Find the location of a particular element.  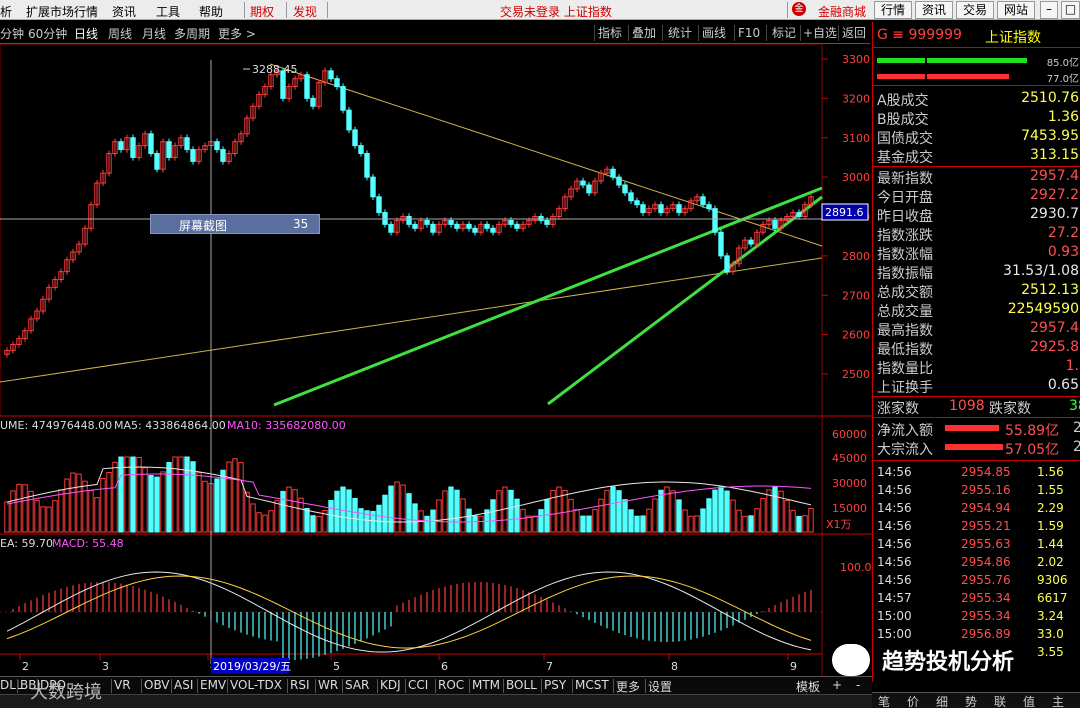

market-button: 行情 is located at coordinates (893, 10).